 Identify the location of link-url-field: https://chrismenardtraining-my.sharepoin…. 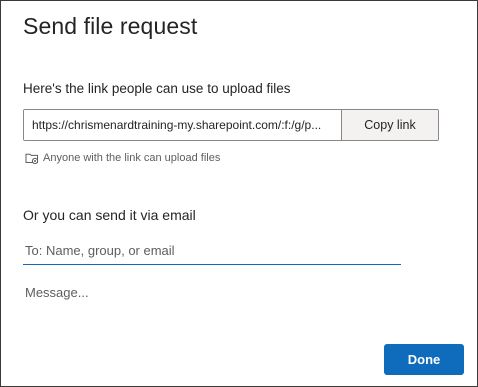
(182, 125).